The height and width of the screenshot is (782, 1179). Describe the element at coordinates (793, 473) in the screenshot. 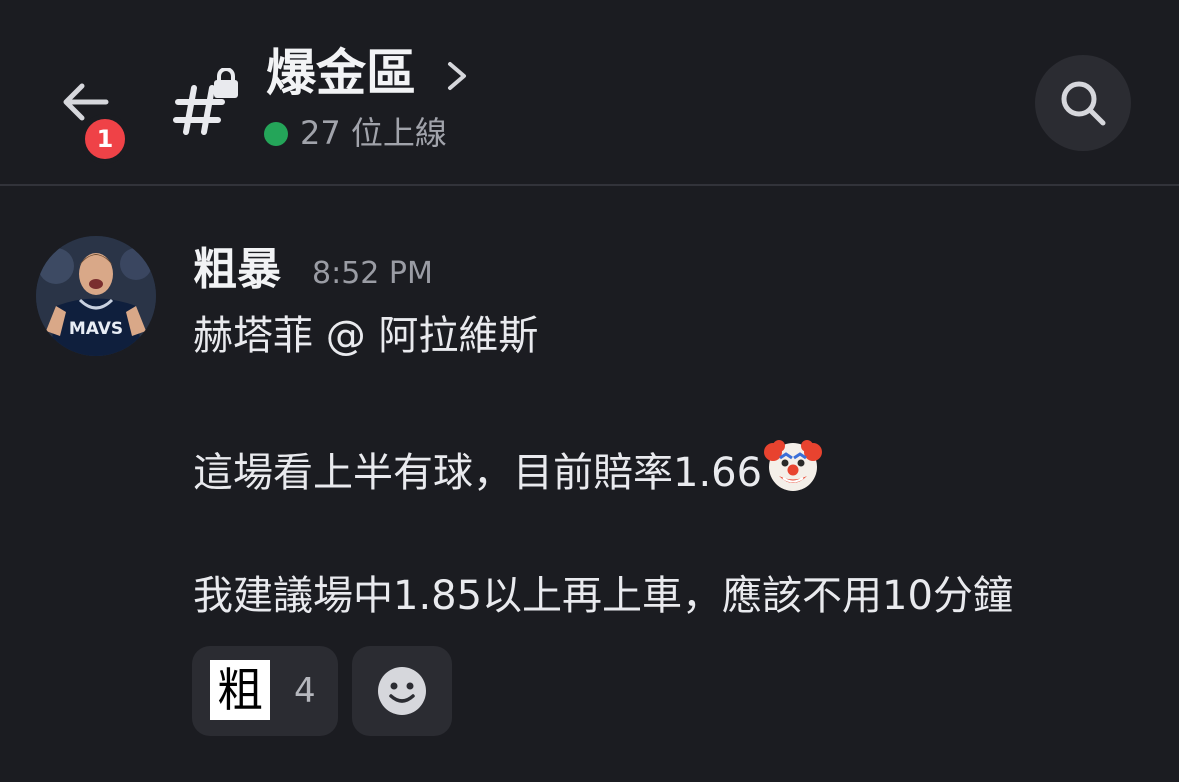

I see `clown-face-emoji-icon` at that location.